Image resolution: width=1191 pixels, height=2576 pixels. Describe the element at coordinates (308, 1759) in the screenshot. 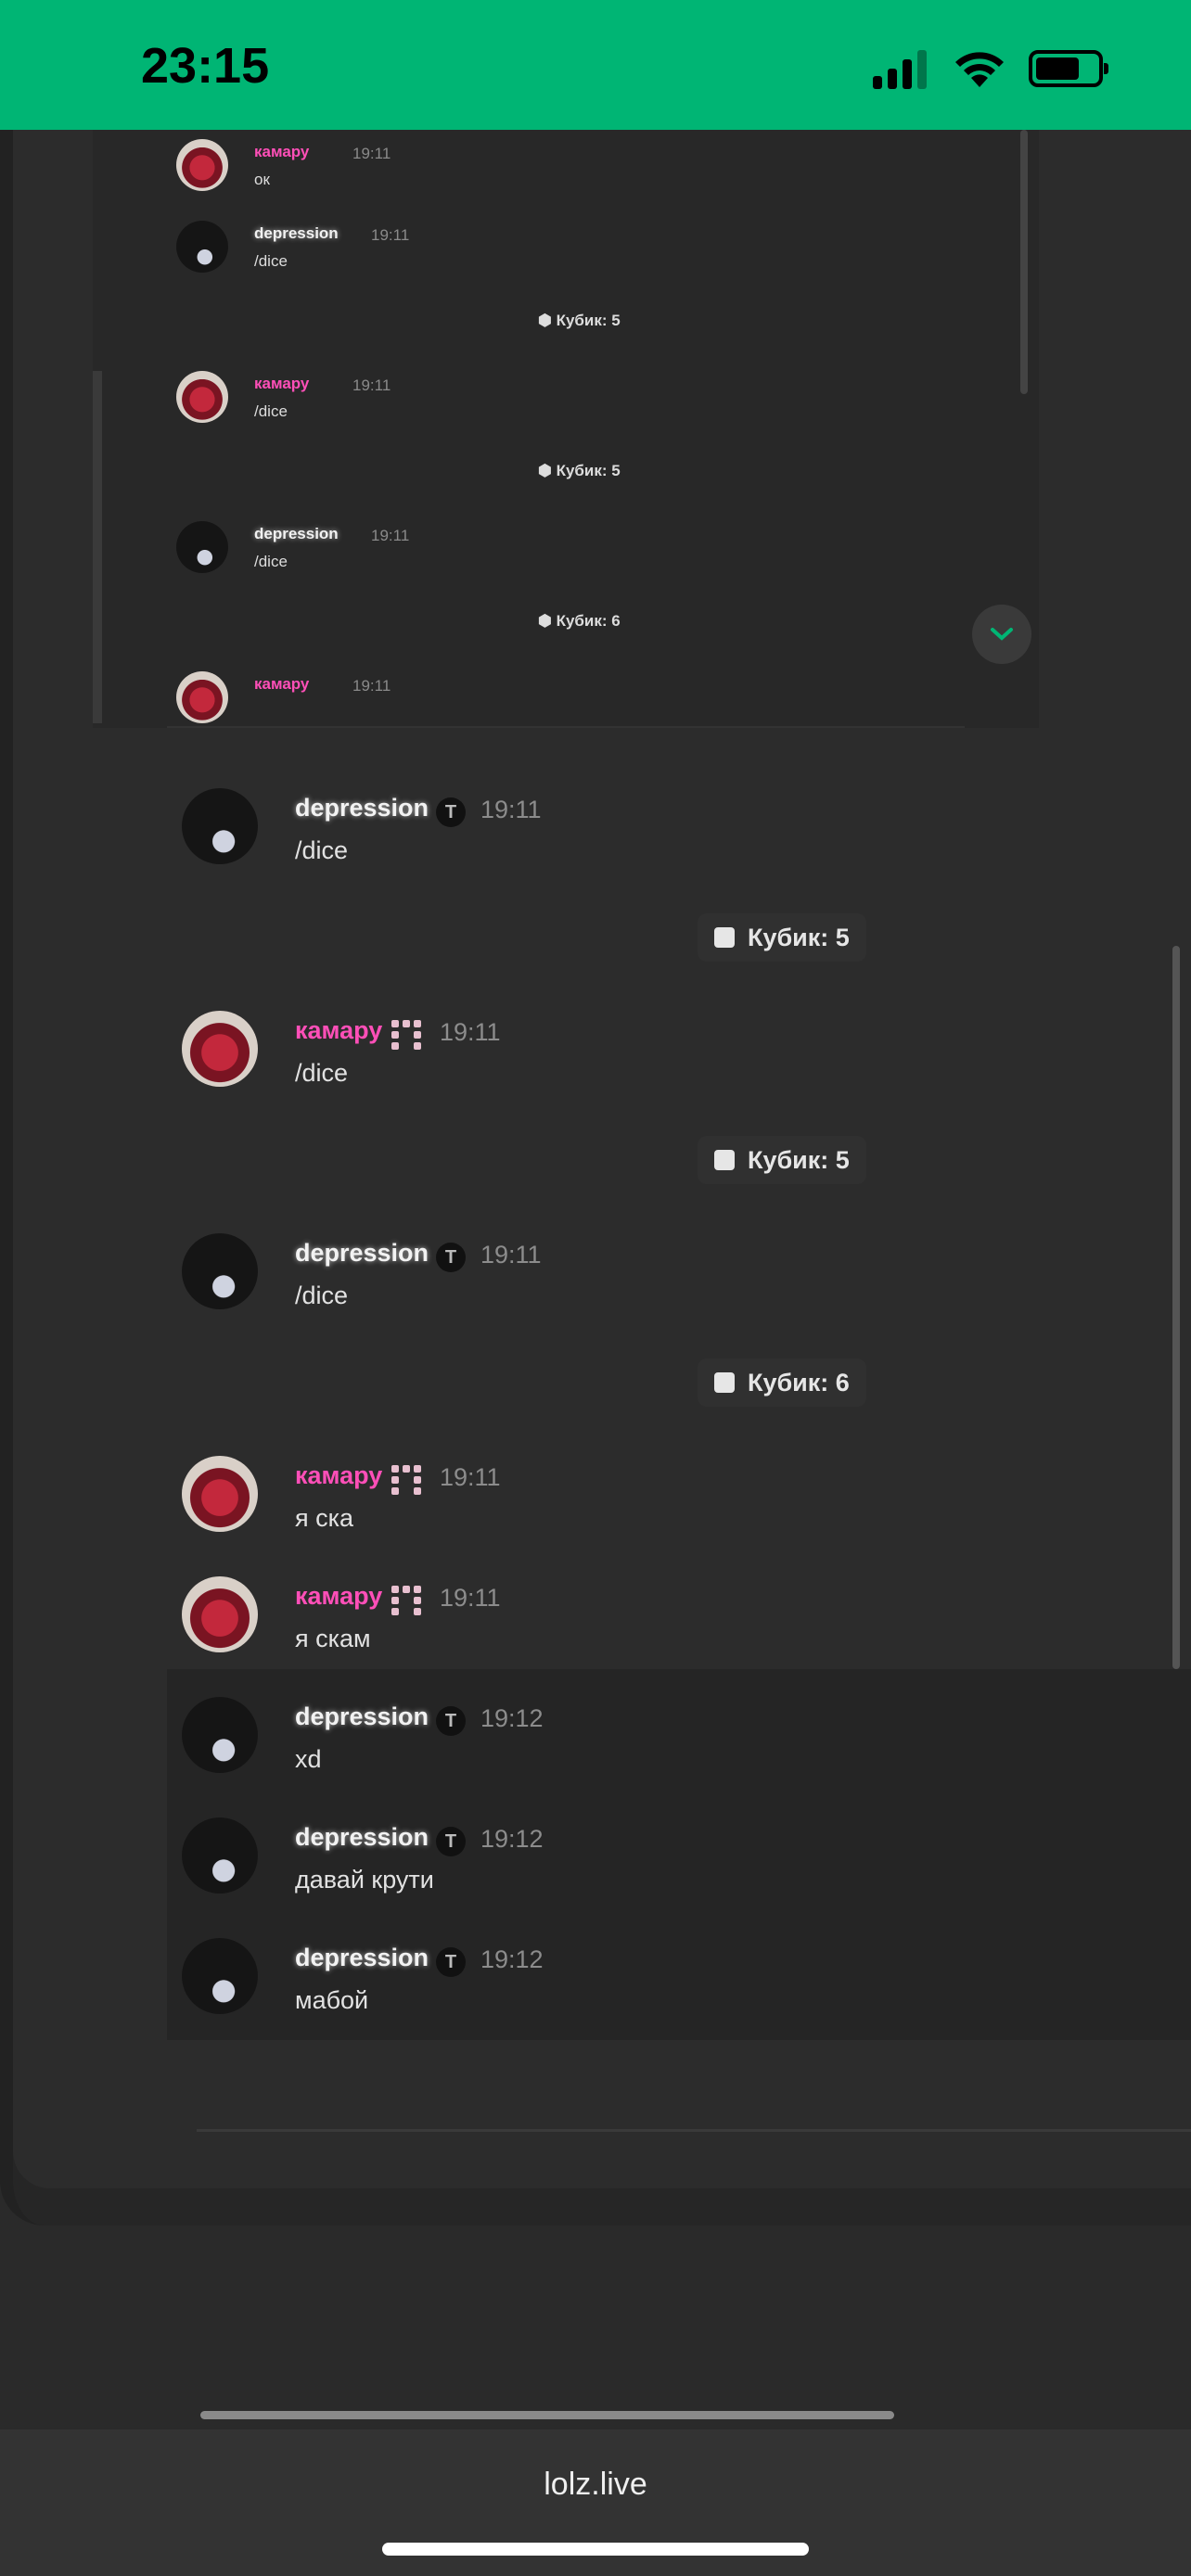

I see `message-text: xd` at that location.